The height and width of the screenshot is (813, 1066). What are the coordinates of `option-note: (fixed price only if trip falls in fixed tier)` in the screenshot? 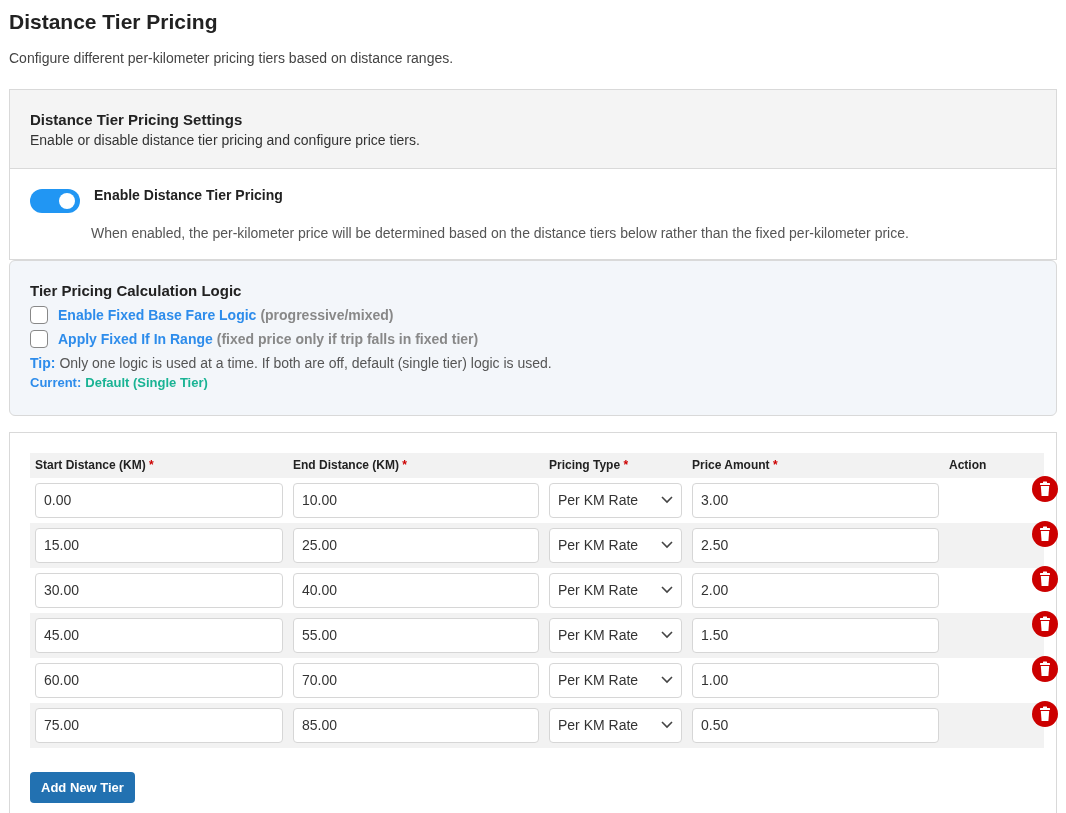 It's located at (347, 339).